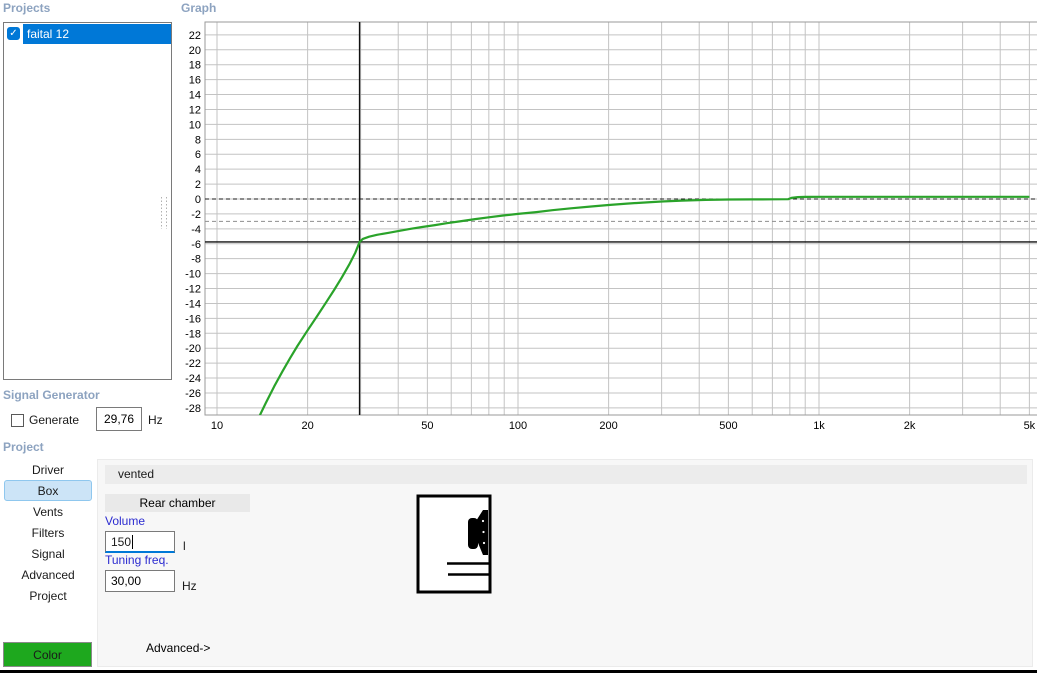 The height and width of the screenshot is (673, 1037). What do you see at coordinates (193, 304) in the screenshot?
I see `svg-text: -14` at bounding box center [193, 304].